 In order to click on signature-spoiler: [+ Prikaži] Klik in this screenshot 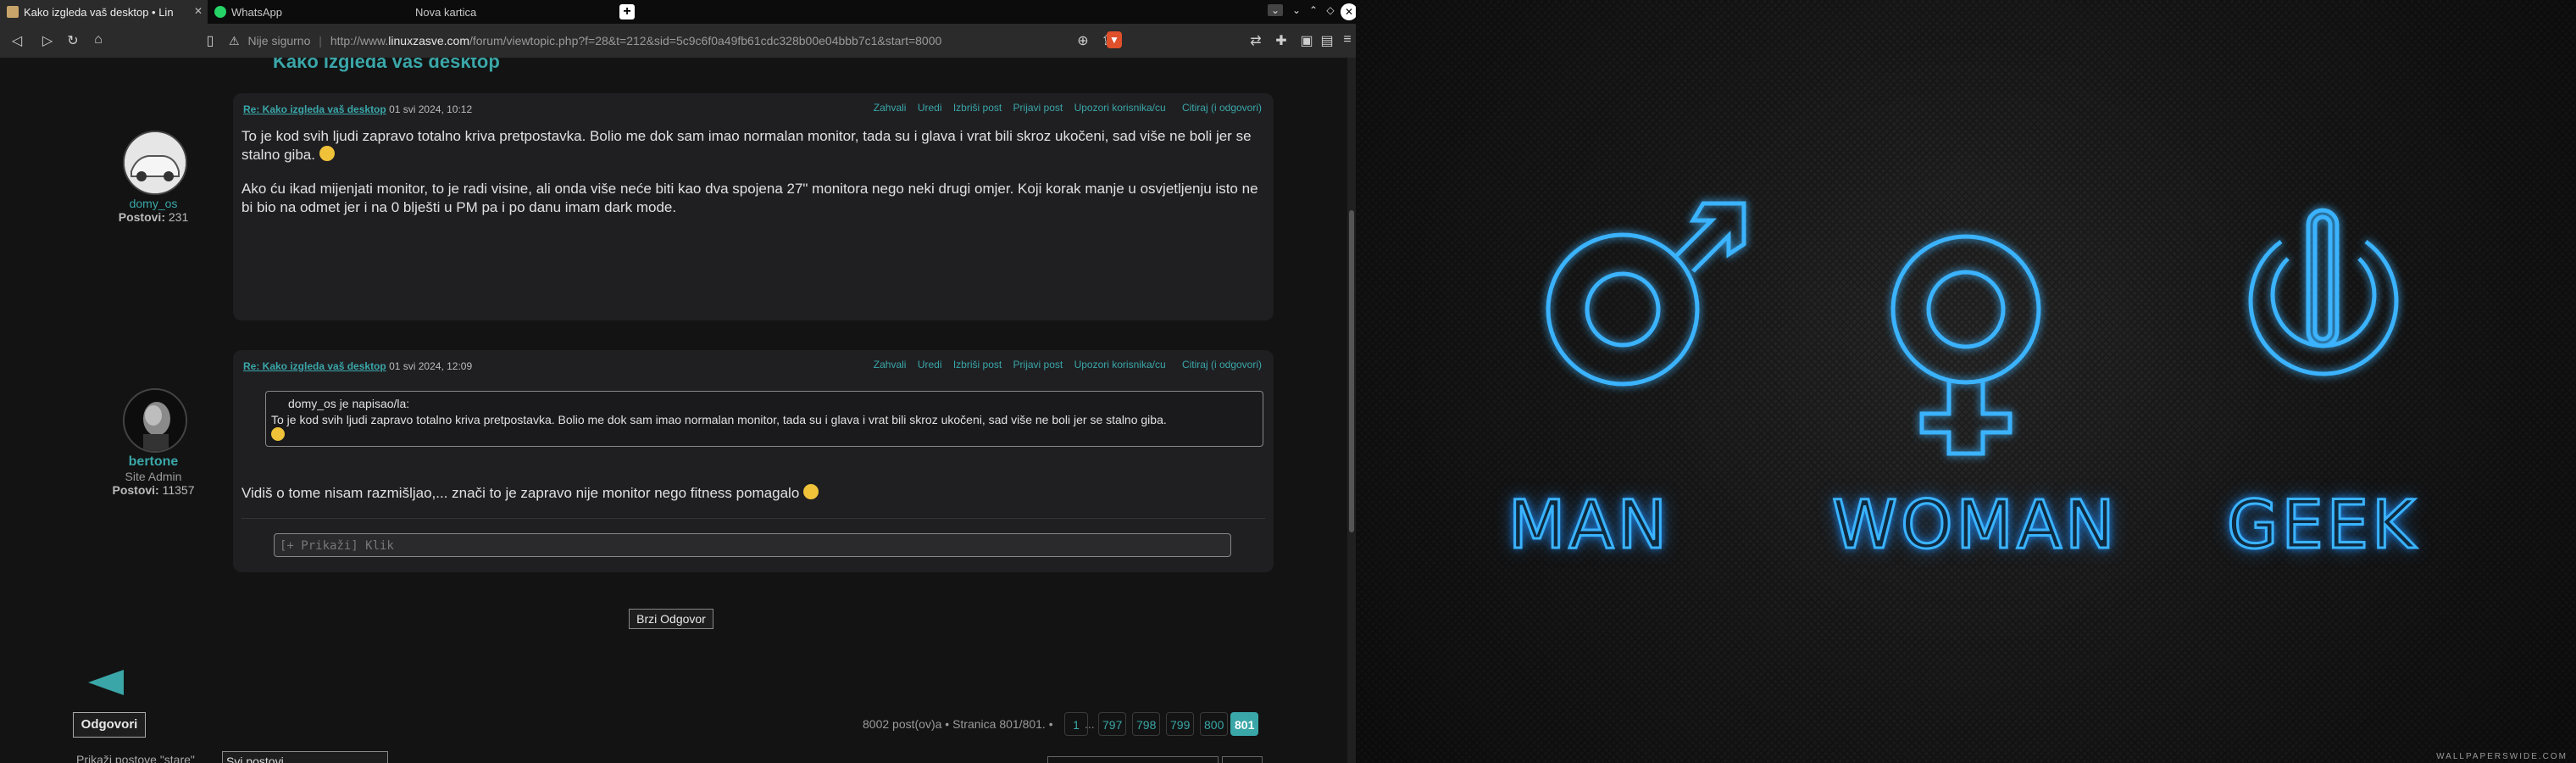, I will do `click(752, 545)`.